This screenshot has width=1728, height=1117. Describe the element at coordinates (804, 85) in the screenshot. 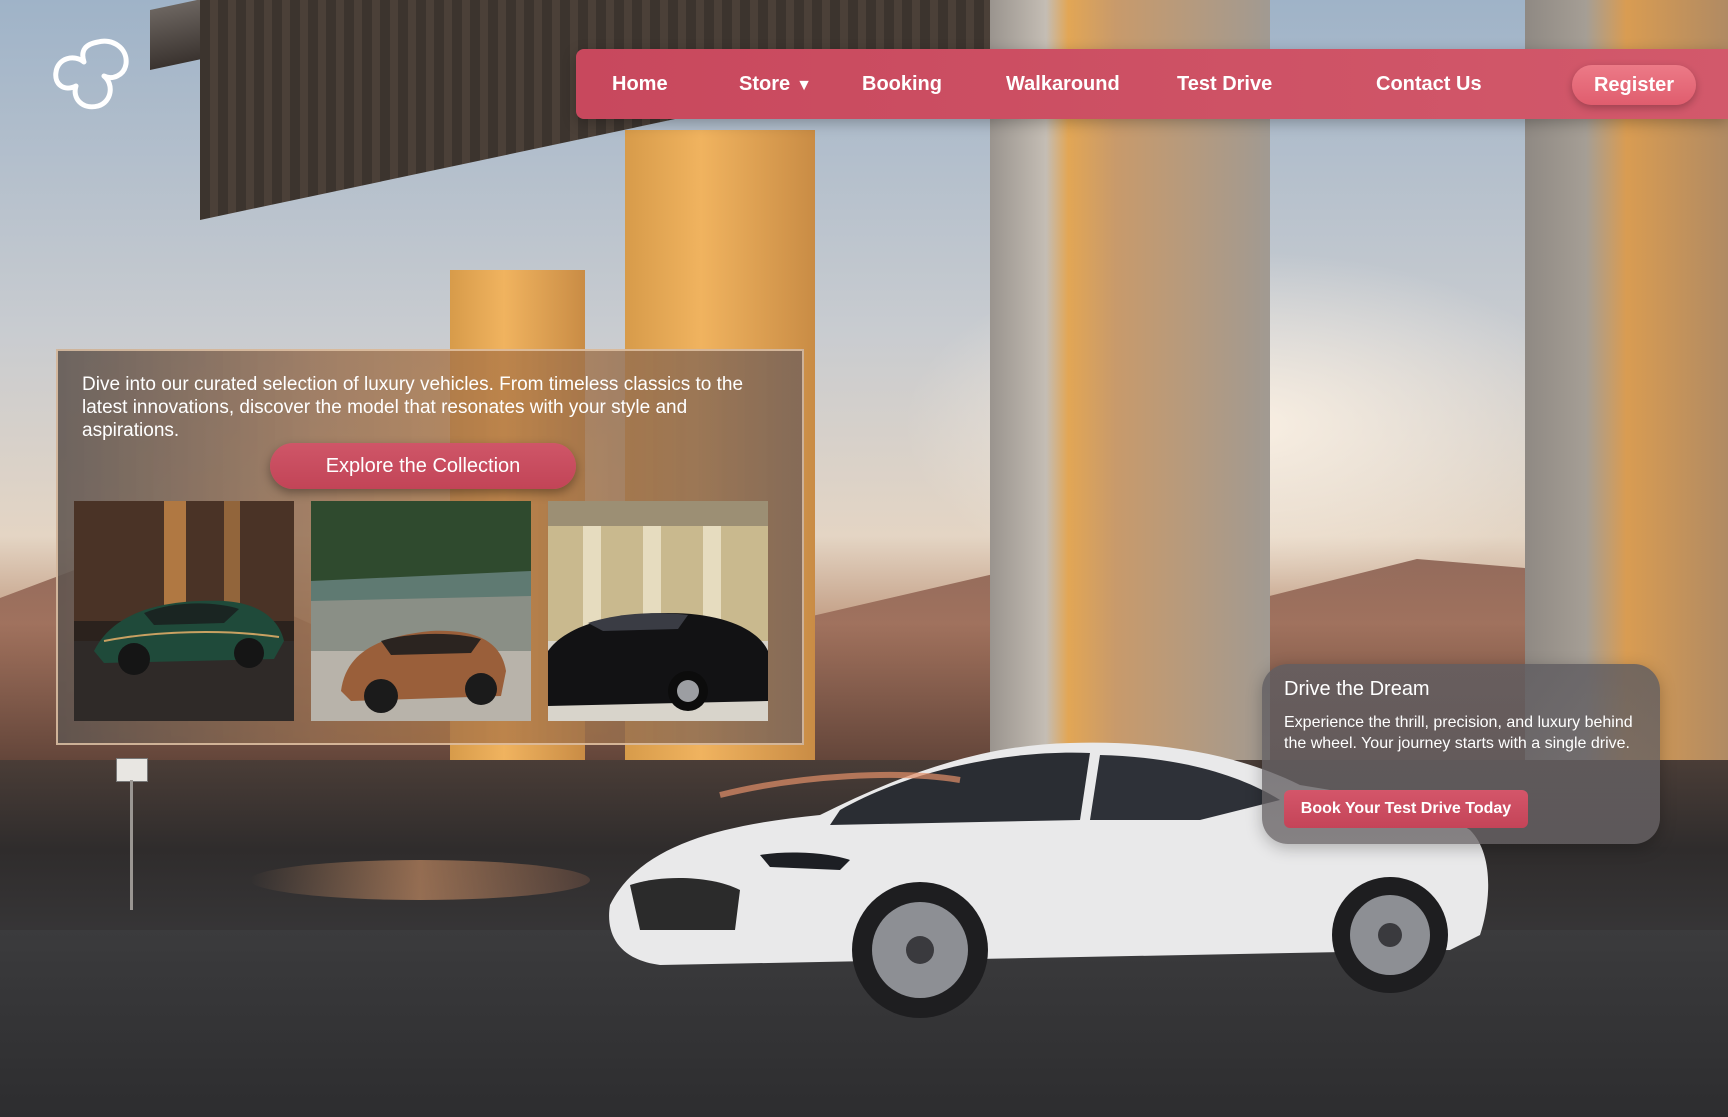

I see `chevron-down-icon: ▼` at that location.